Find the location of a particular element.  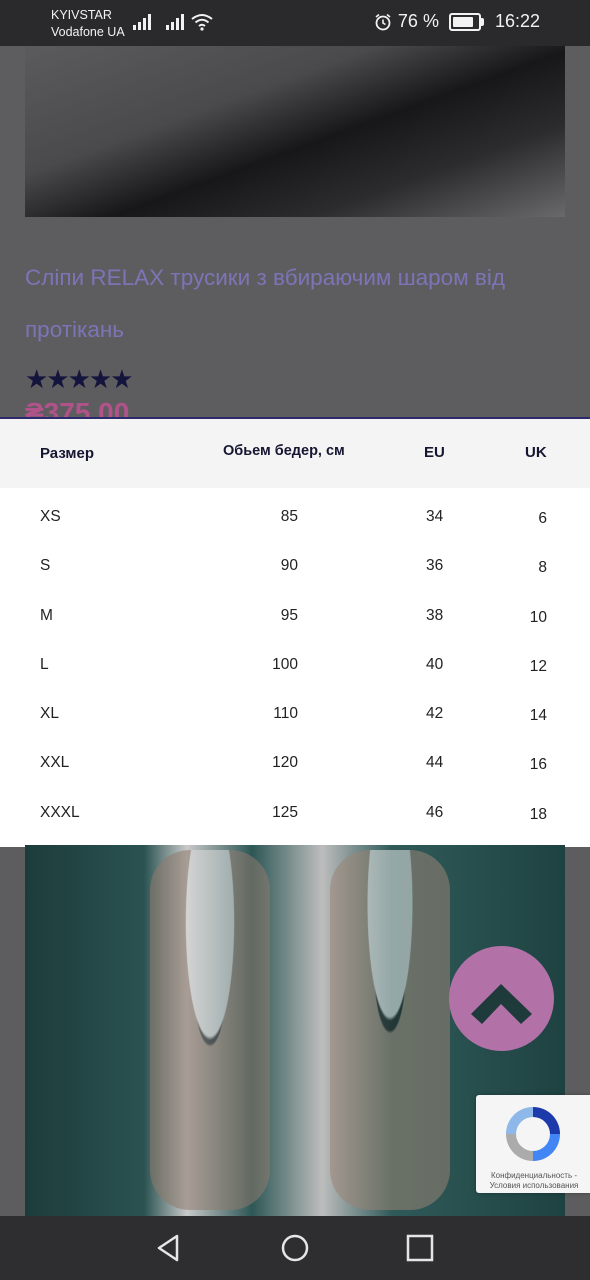

table-row: XL 110 42 14 is located at coordinates (295, 715).